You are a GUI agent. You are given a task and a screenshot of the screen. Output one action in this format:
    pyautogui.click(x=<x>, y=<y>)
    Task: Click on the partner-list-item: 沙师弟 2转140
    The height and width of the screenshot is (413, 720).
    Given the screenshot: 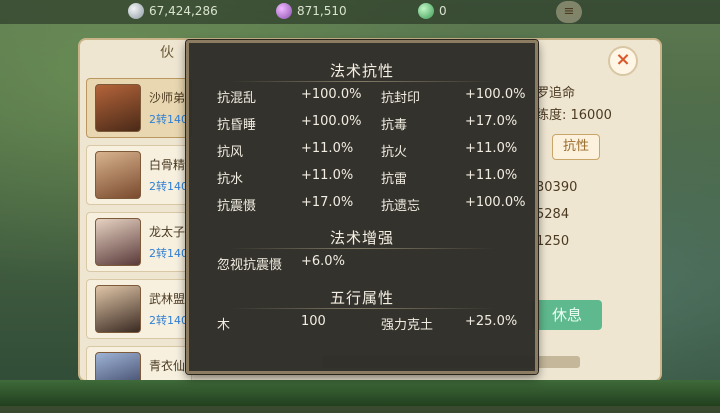 What is the action you would take?
    pyautogui.click(x=139, y=108)
    